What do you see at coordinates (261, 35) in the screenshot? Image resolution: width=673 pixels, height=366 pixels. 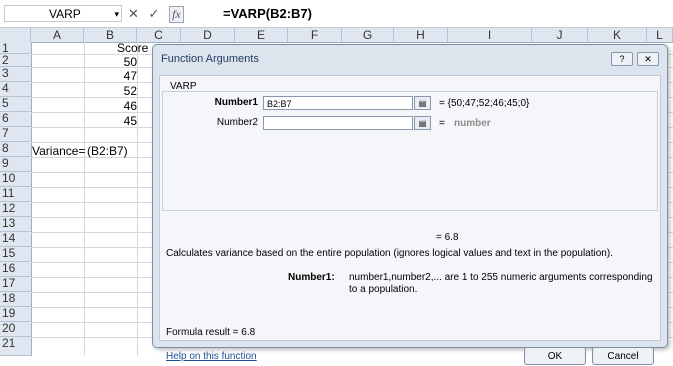 I see `column-header: E` at bounding box center [261, 35].